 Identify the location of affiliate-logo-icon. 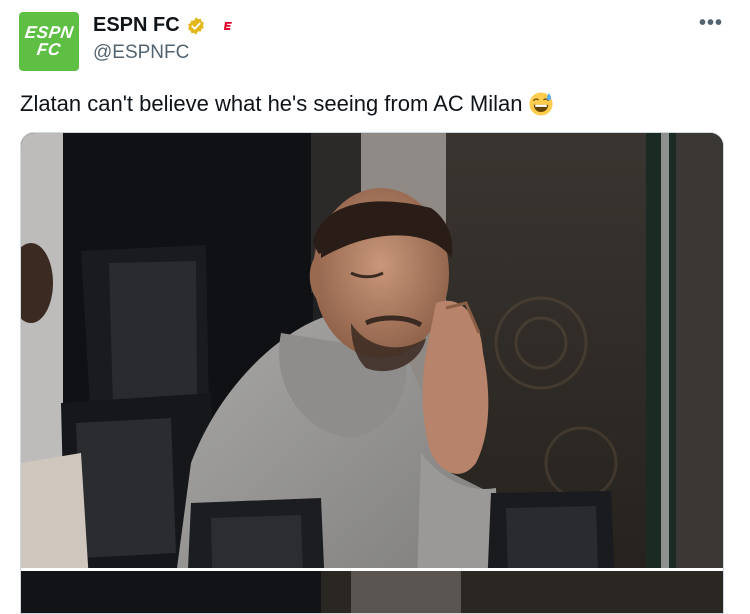
(228, 26).